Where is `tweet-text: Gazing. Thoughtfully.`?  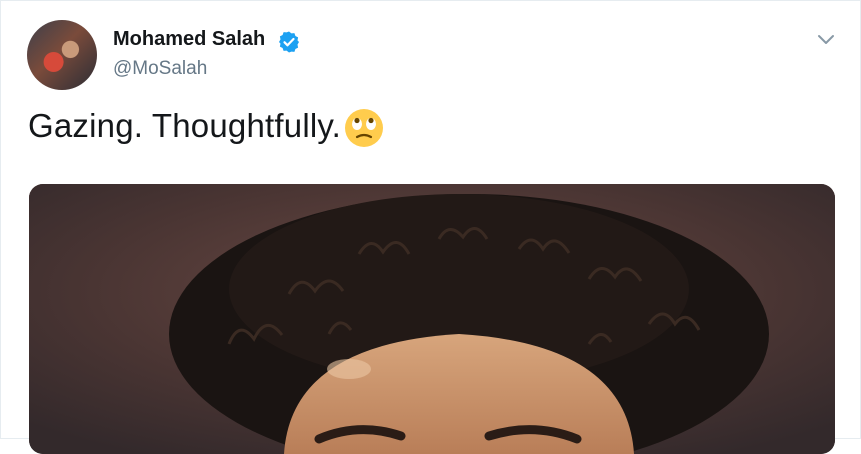
tweet-text: Gazing. Thoughtfully. is located at coordinates (184, 125).